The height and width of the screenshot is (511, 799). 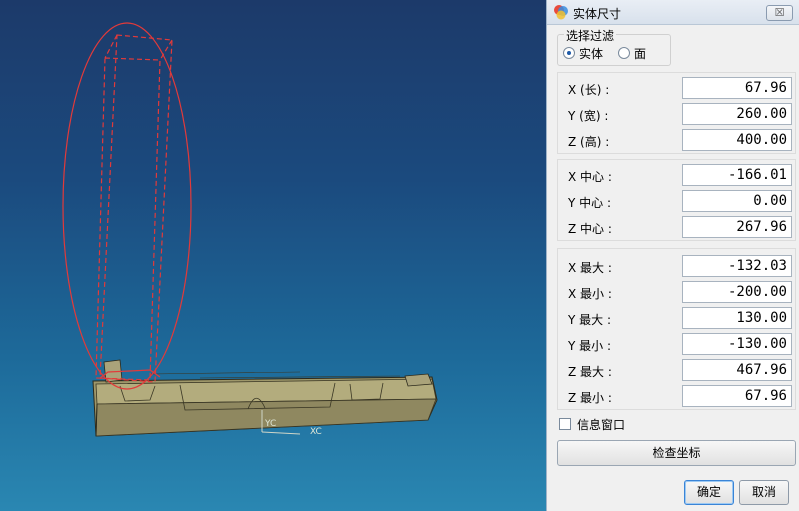 What do you see at coordinates (597, 14) in the screenshot?
I see `dialog-title: 实体尺寸` at bounding box center [597, 14].